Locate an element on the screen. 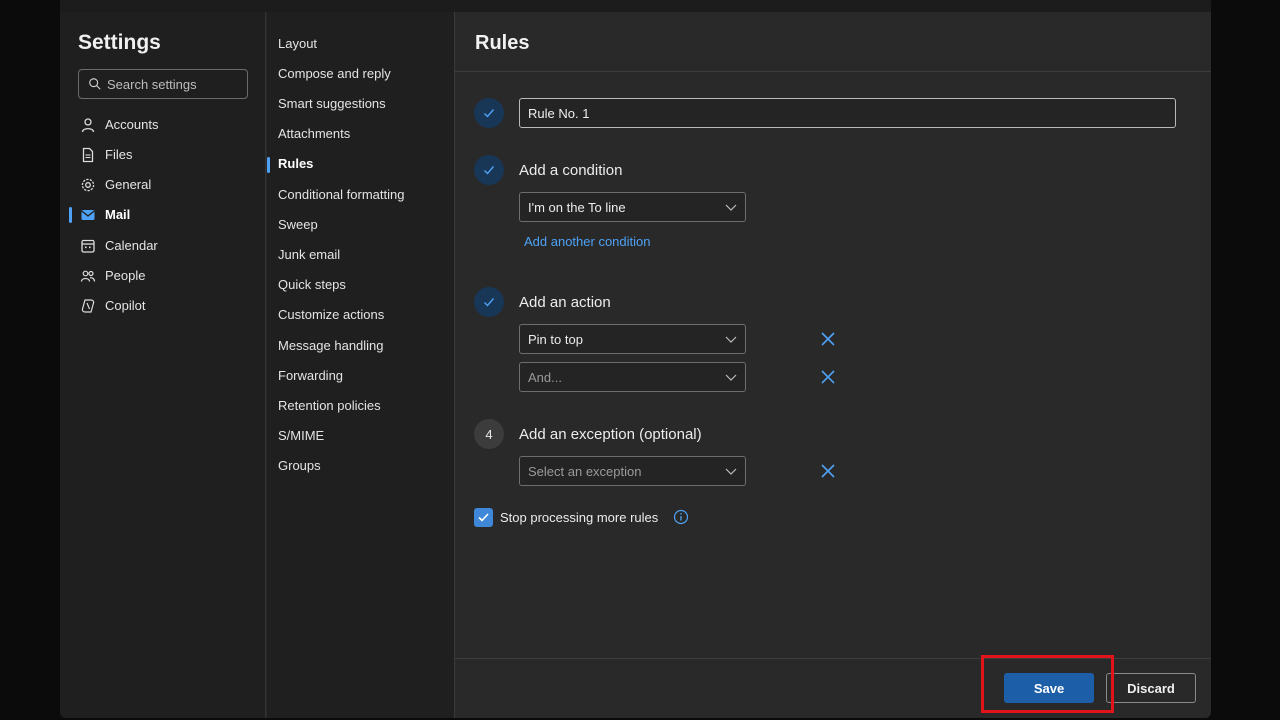 Image resolution: width=1280 pixels, height=720 pixels. condition-label: Add a condition is located at coordinates (571, 170).